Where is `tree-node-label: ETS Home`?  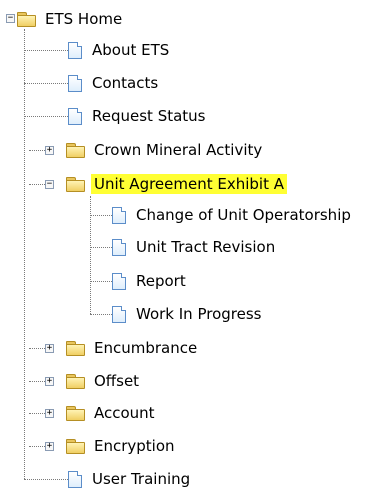 tree-node-label: ETS Home is located at coordinates (83, 19).